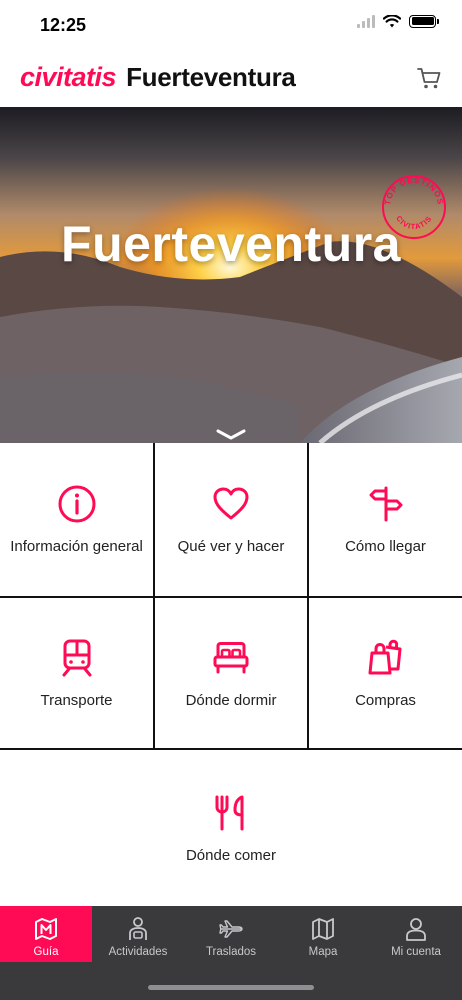 This screenshot has height=1000, width=462. I want to click on tab-label: Actividades, so click(138, 952).